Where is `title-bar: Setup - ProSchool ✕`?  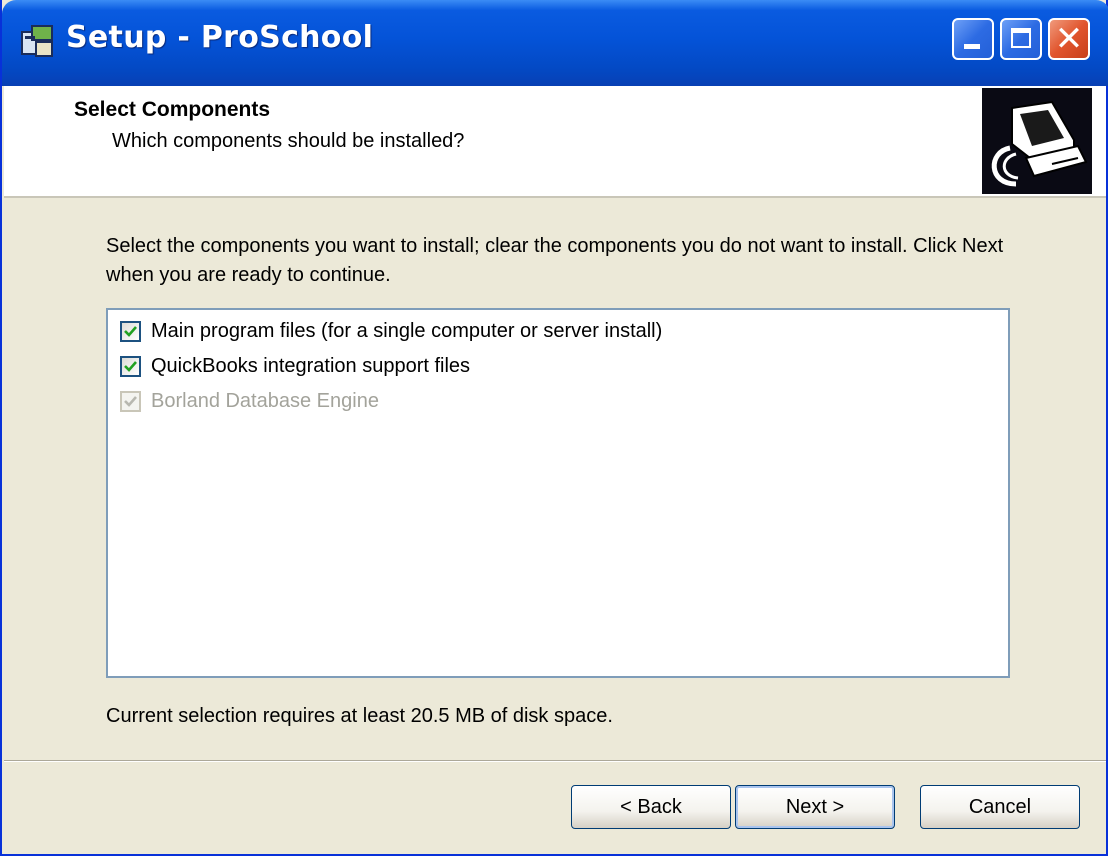
title-bar: Setup - ProSchool ✕ is located at coordinates (555, 43).